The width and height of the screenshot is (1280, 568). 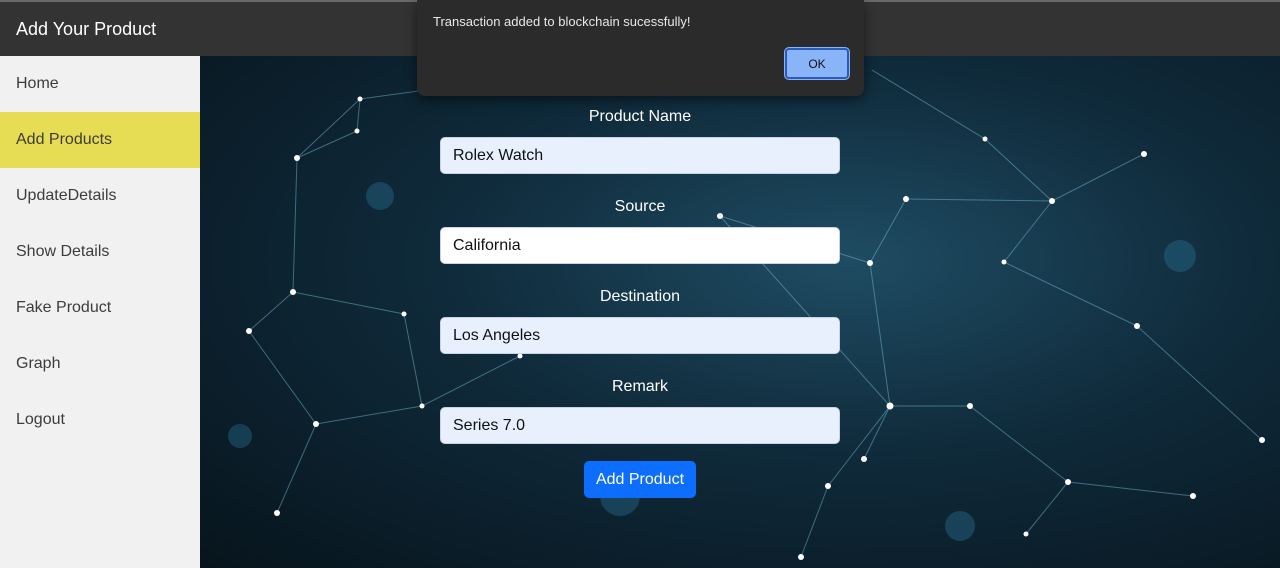 I want to click on product-name-input, so click(x=640, y=155).